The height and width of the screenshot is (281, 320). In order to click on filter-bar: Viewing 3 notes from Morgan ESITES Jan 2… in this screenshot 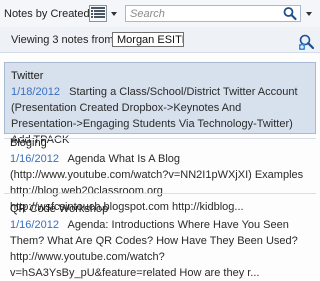, I will do `click(160, 40)`.